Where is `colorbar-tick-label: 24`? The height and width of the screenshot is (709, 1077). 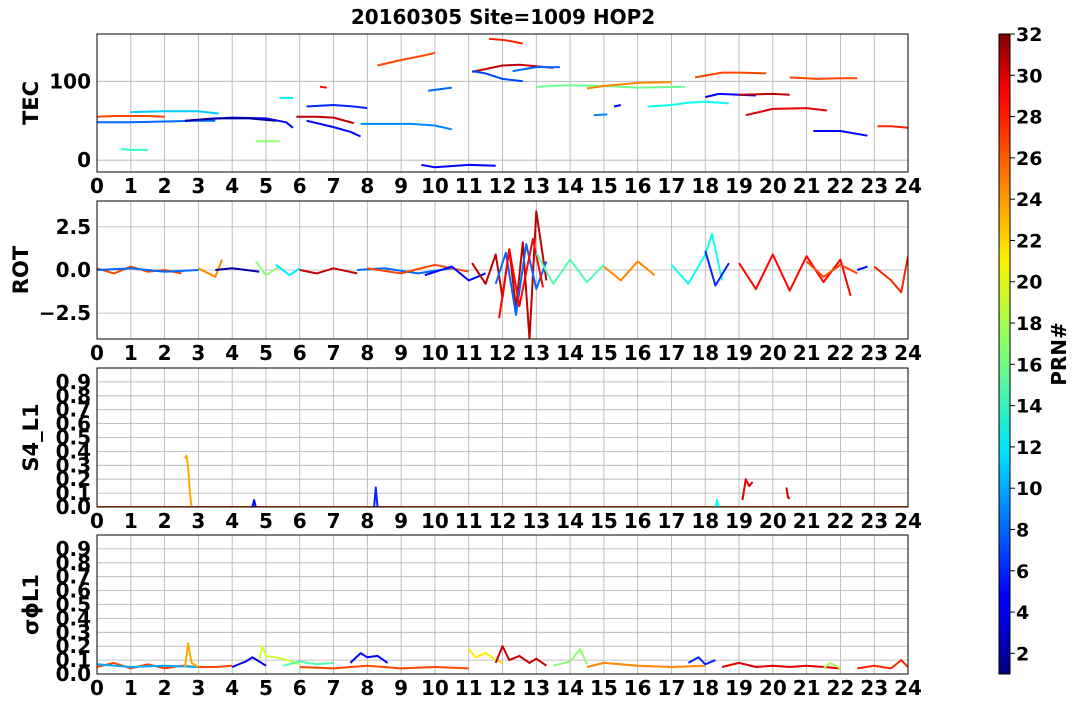
colorbar-tick-label: 24 is located at coordinates (1029, 200).